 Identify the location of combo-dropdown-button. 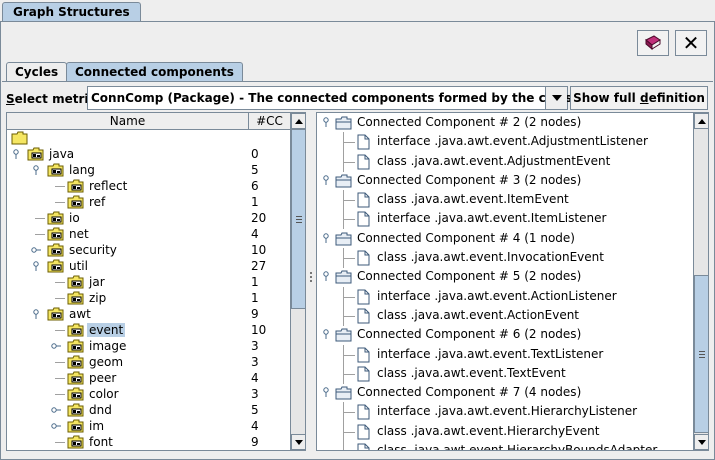
(556, 98).